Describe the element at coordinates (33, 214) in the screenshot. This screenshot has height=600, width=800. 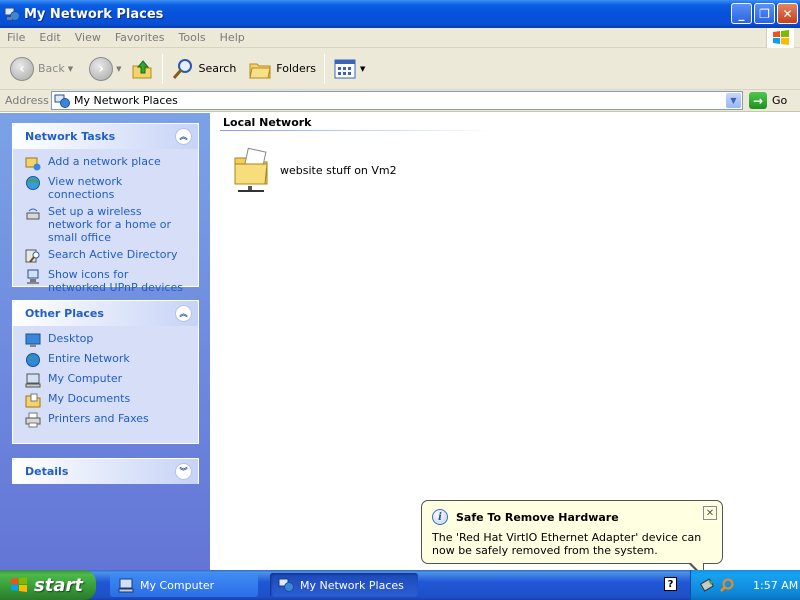
I see `wireless-network-icon` at that location.